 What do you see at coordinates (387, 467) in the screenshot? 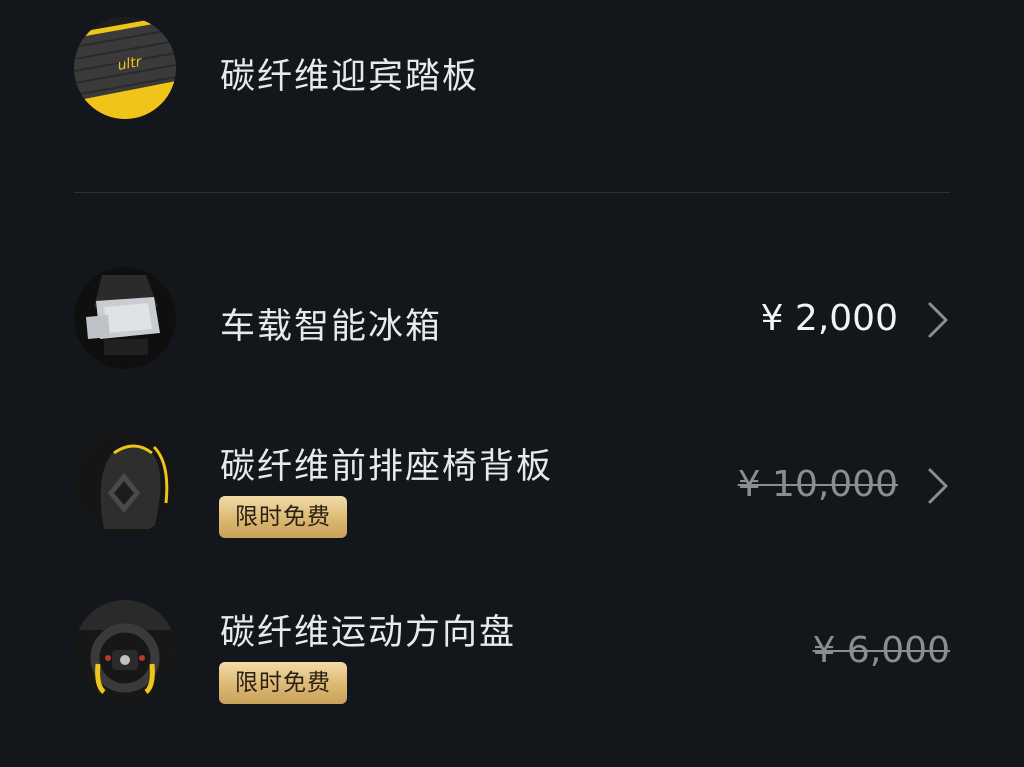
I see `item-title: 碳纤维前排座椅背板` at bounding box center [387, 467].